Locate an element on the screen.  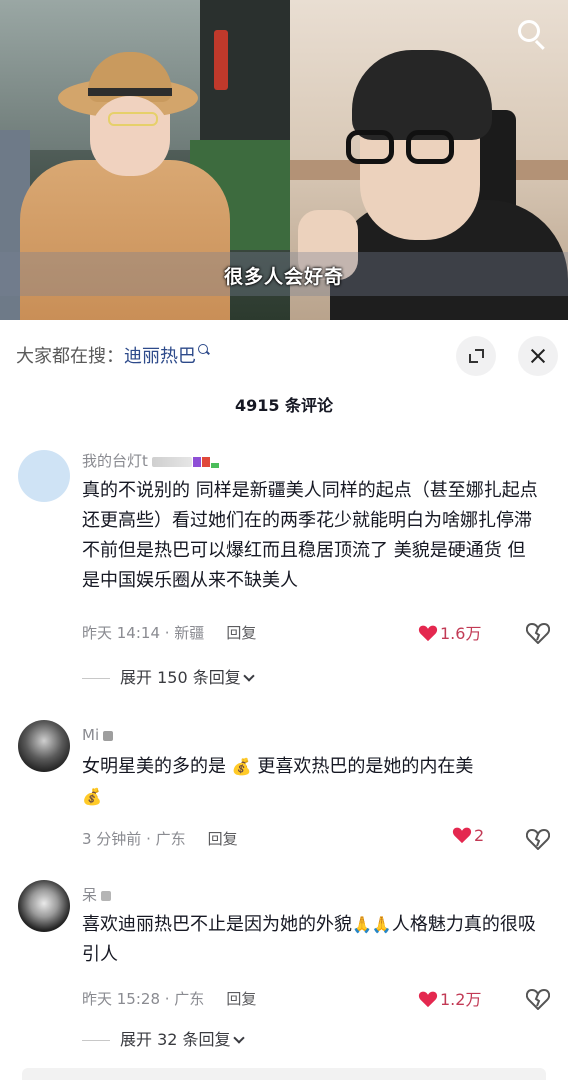
comment-meta: 昨天 14:14 · 新疆 回复 is located at coordinates (169, 632).